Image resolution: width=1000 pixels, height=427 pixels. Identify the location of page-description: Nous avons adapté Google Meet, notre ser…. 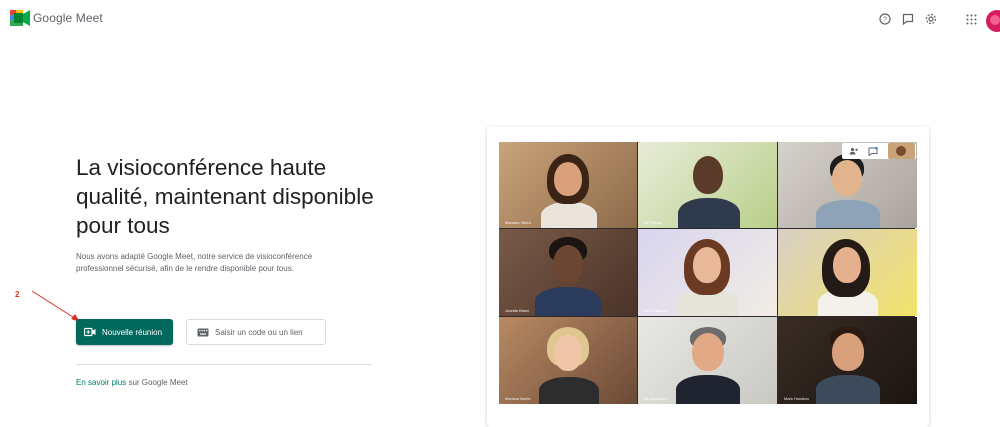
(194, 262).